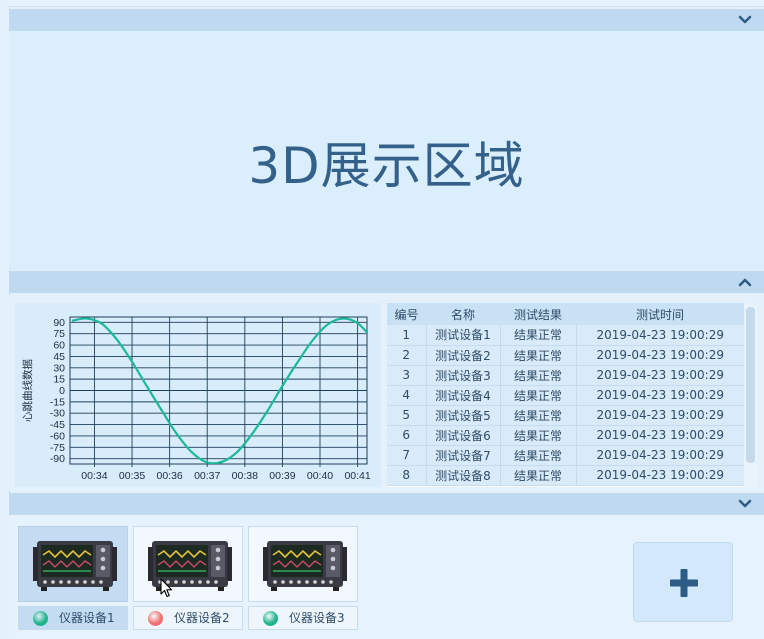 The image size is (764, 639). I want to click on cell-id: 6, so click(406, 435).